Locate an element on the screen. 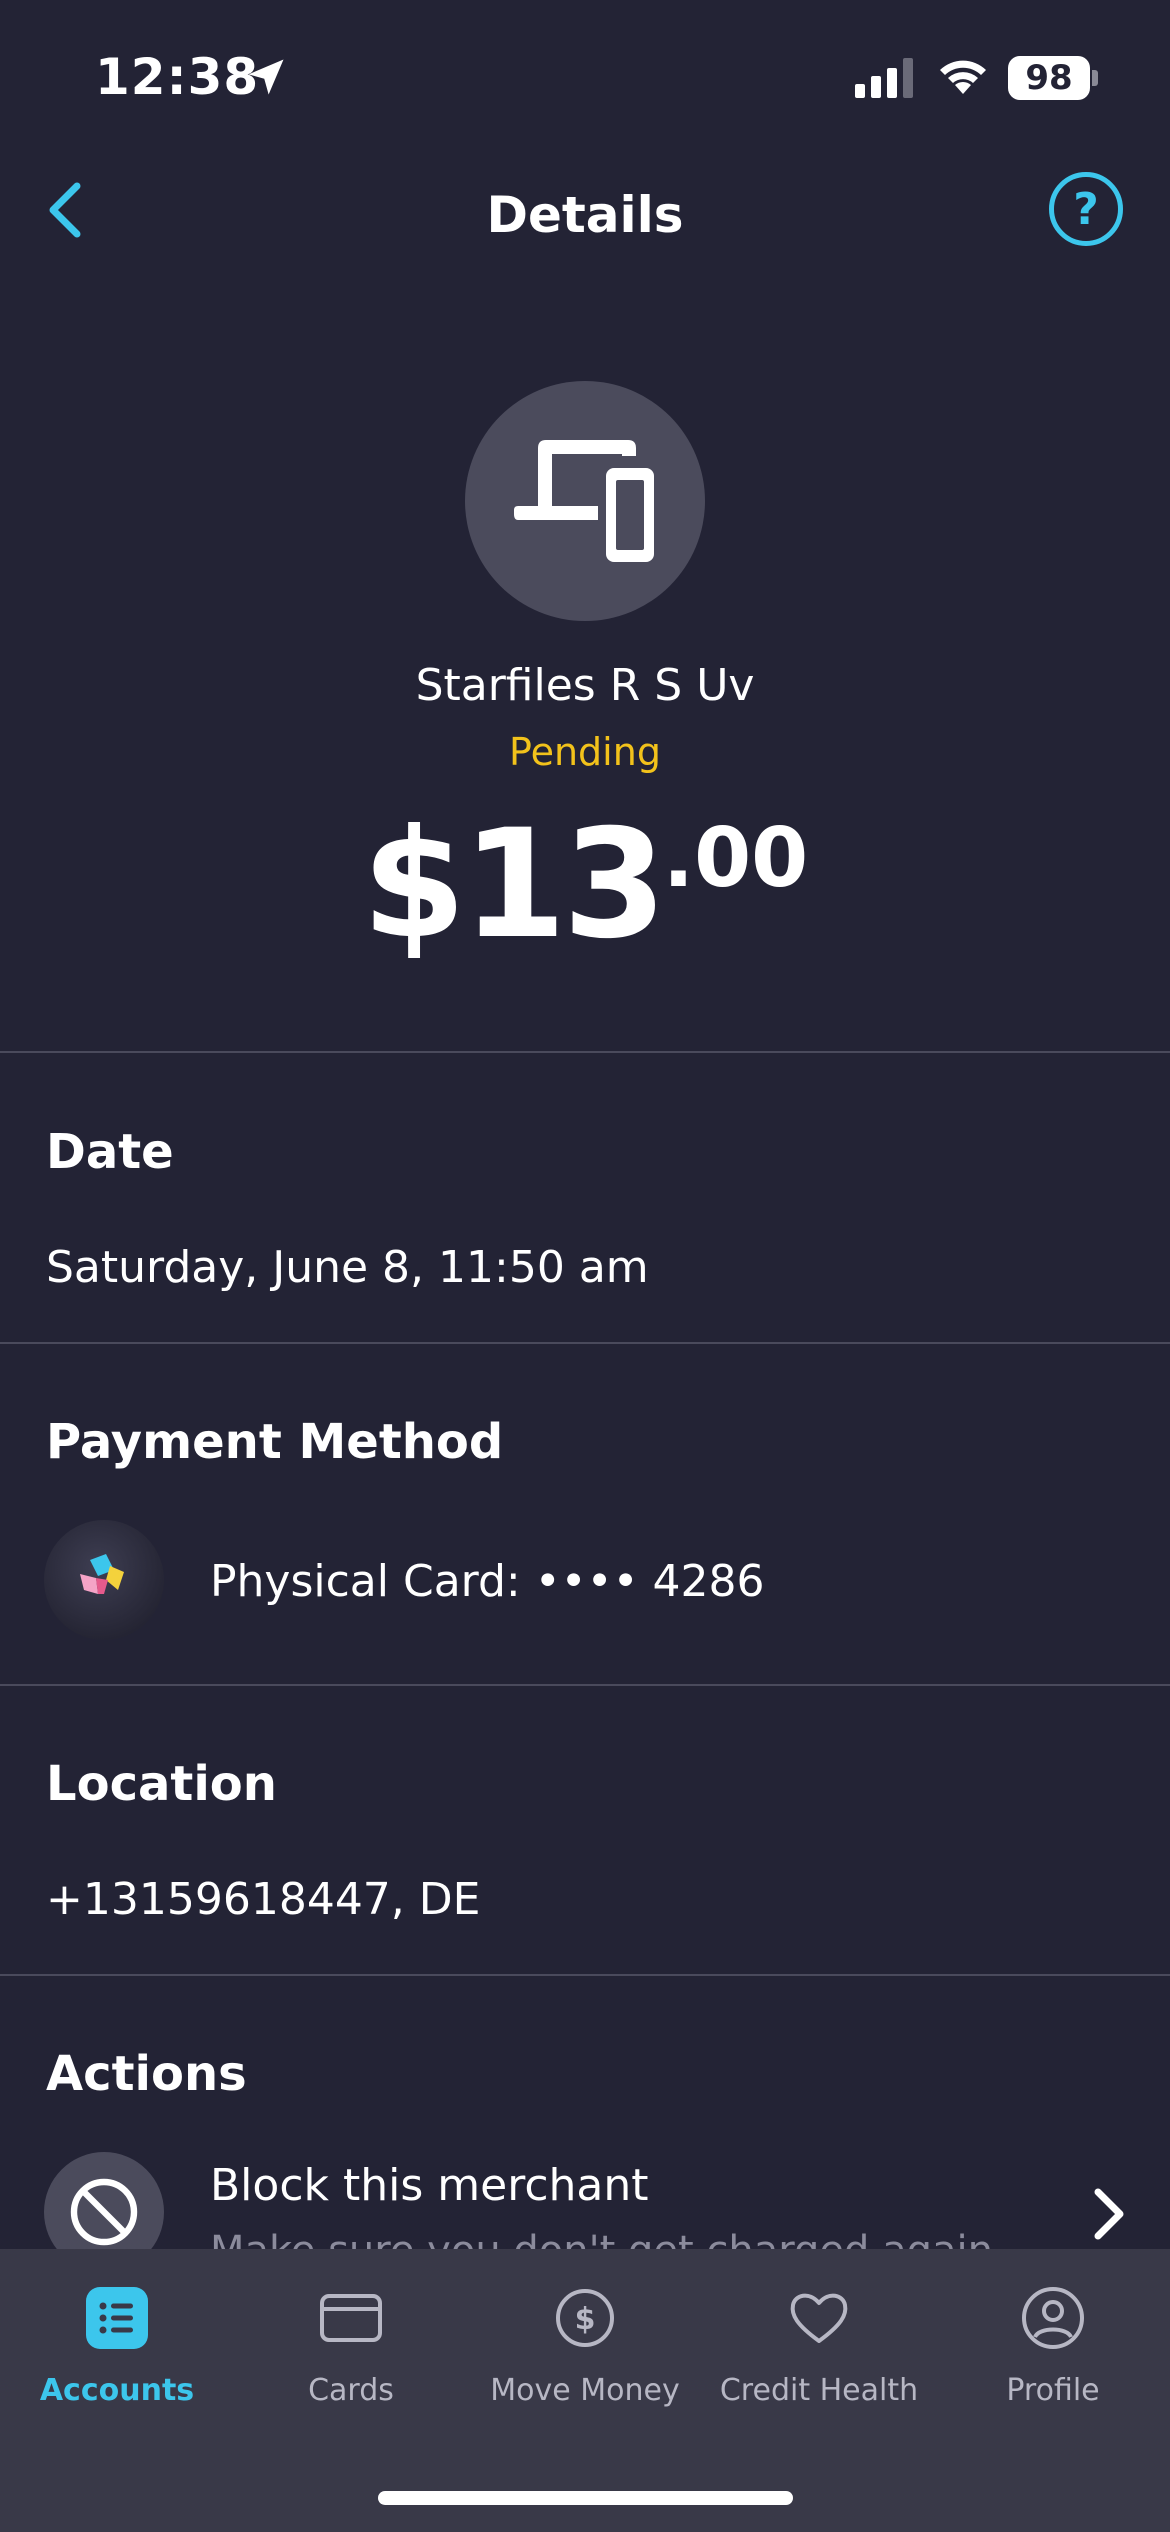 The height and width of the screenshot is (2532, 1170). block-icon is located at coordinates (104, 2212).